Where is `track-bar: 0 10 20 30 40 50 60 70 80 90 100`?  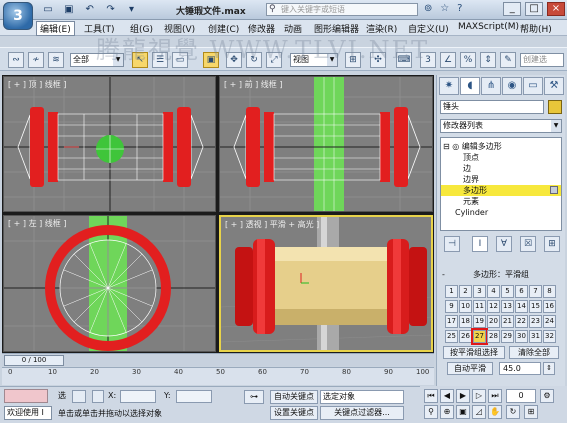 track-bar: 0 10 20 30 40 50 60 70 80 90 100 is located at coordinates (218, 376).